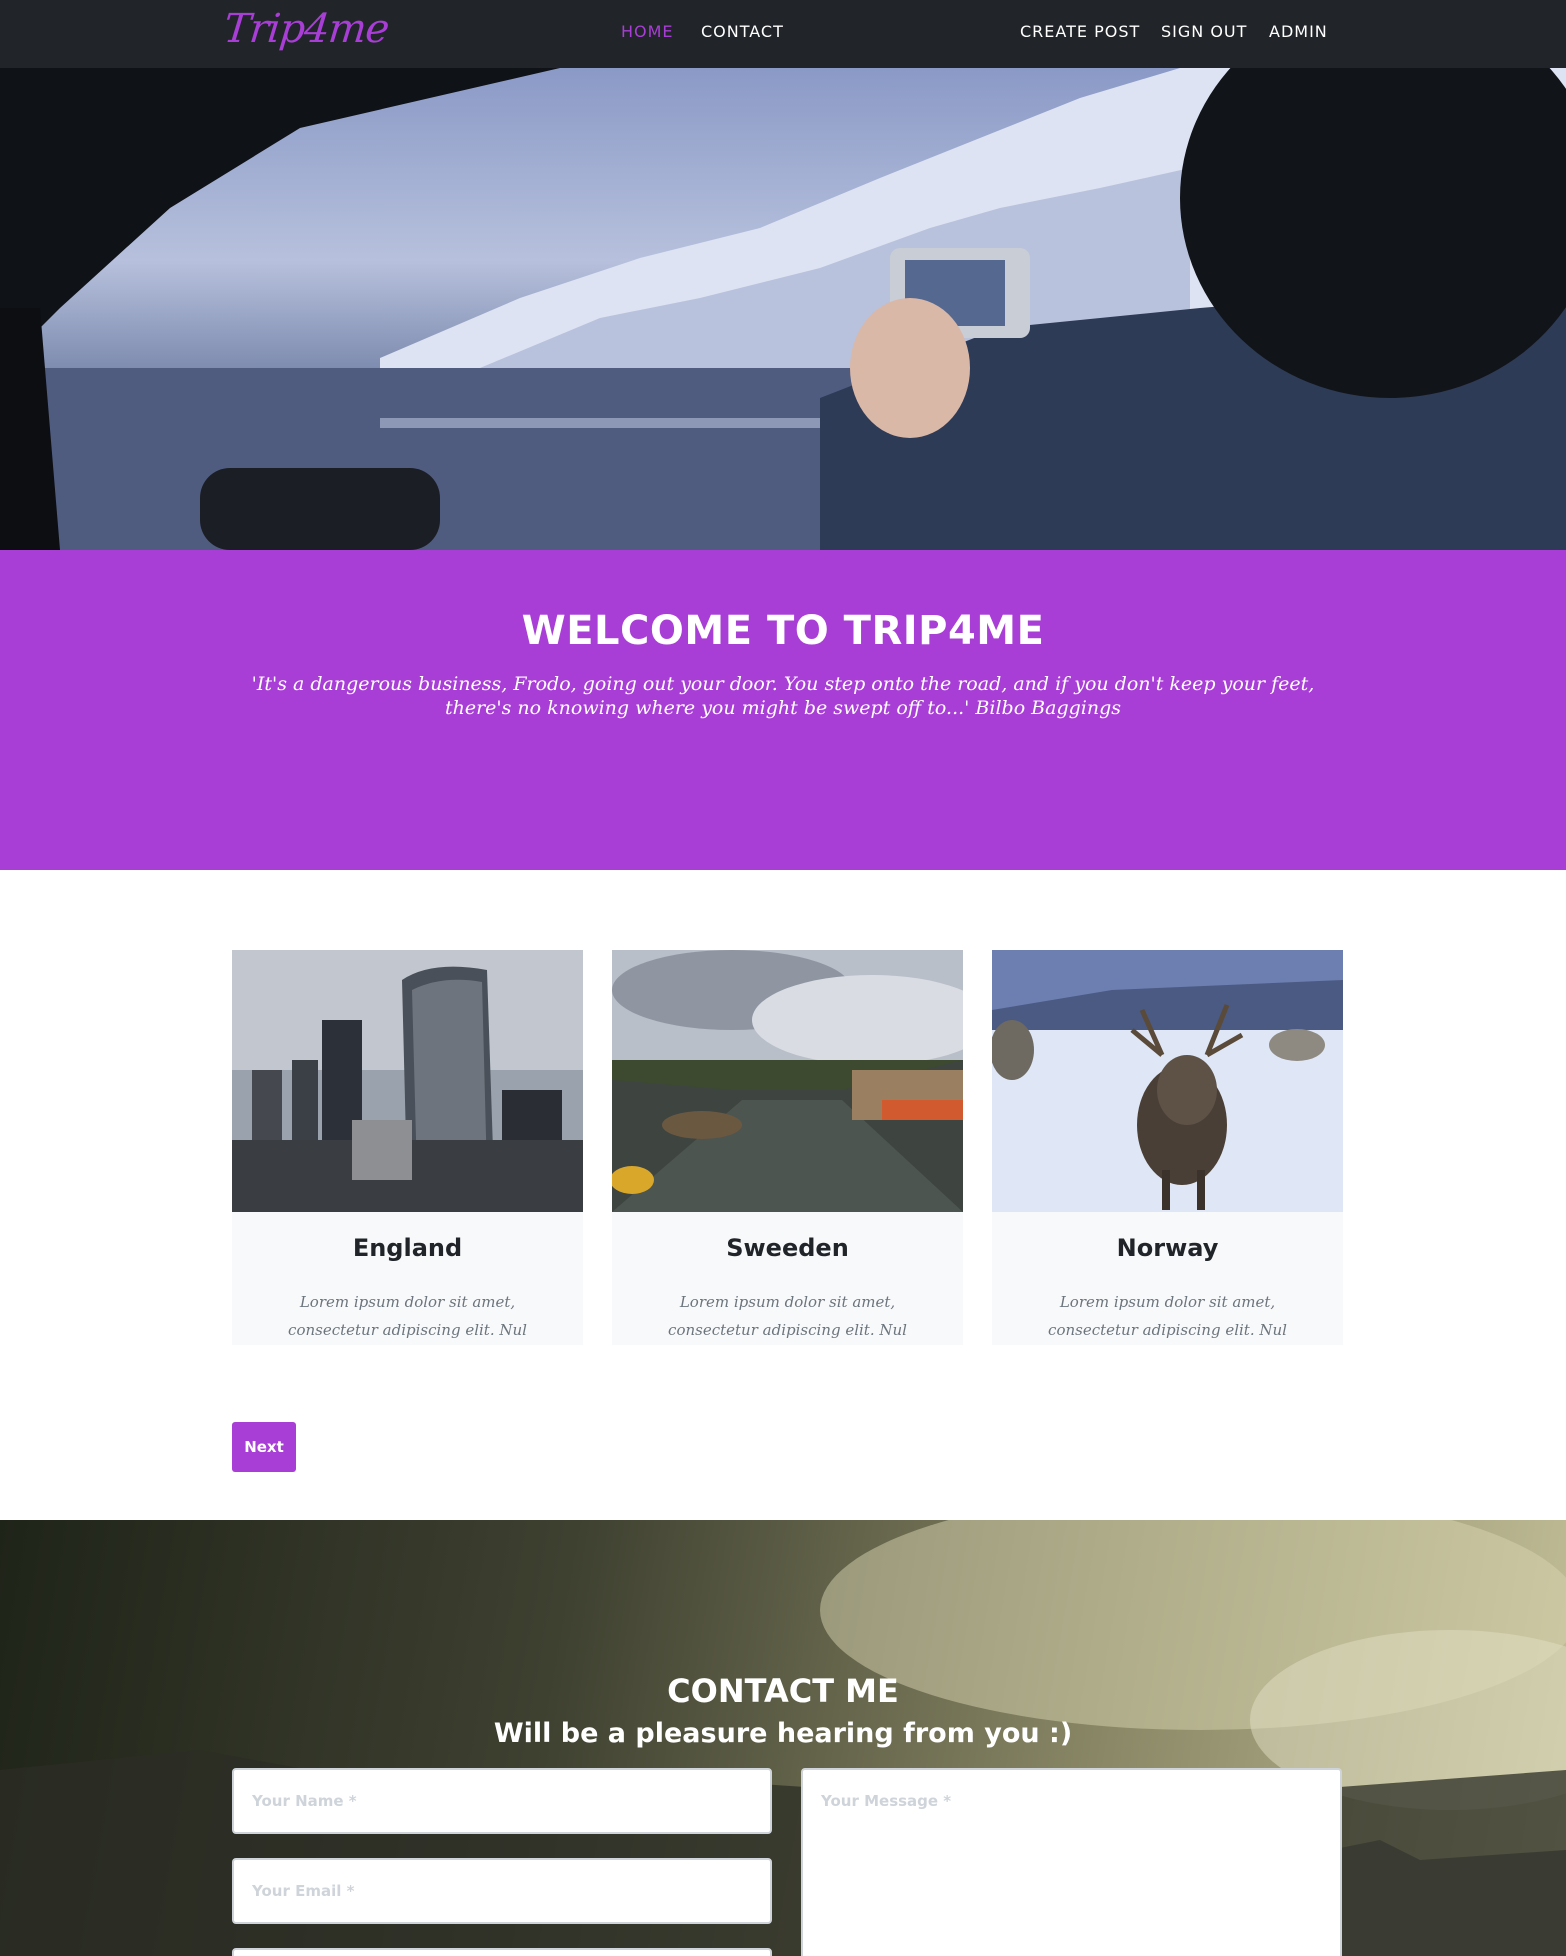  What do you see at coordinates (783, 1691) in the screenshot?
I see `contact-title: CONTACT ME` at bounding box center [783, 1691].